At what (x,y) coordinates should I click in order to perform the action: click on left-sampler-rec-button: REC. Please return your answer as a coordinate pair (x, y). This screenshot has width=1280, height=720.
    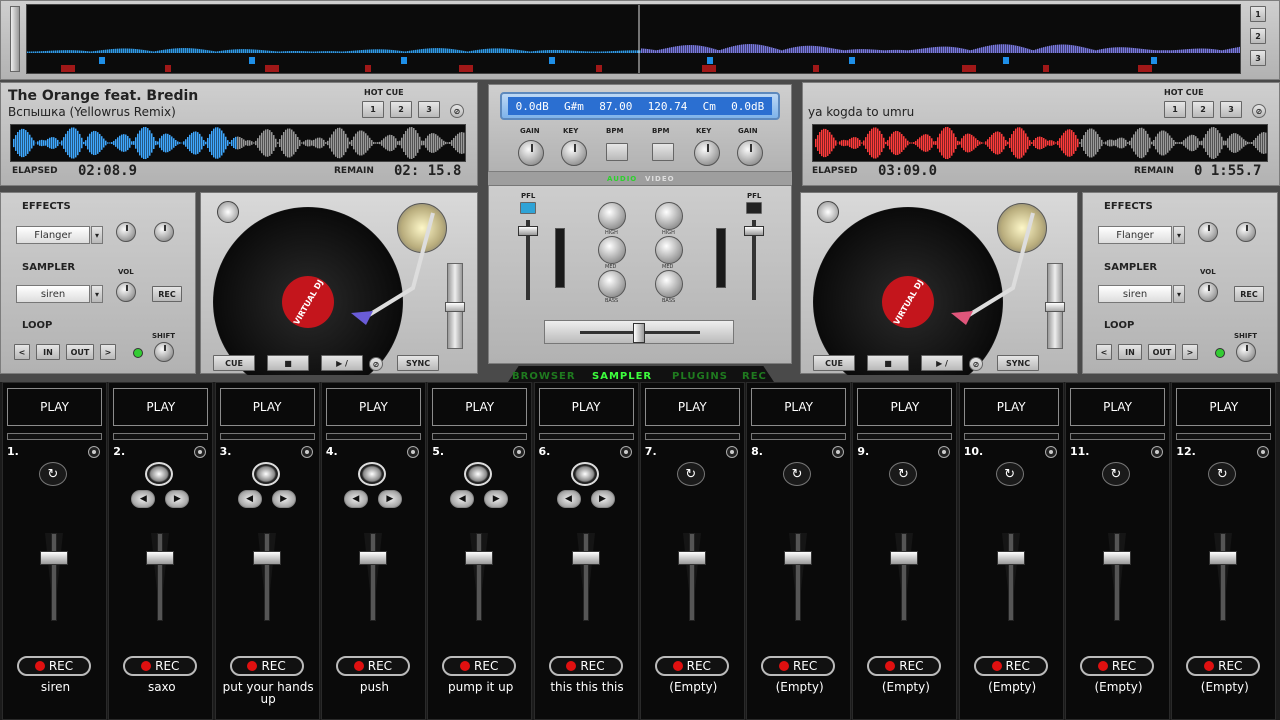
    Looking at the image, I should click on (167, 294).